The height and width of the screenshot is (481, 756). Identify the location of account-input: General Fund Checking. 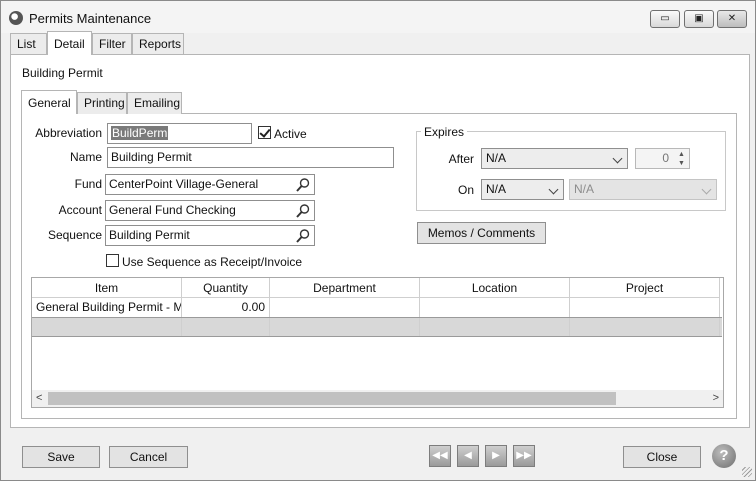
(210, 210).